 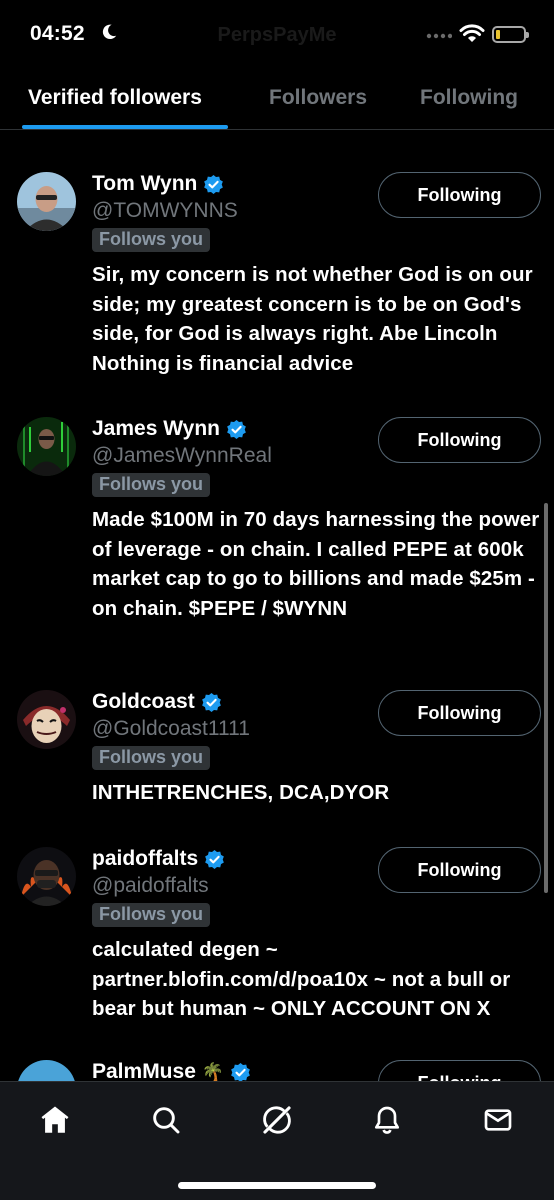 I want to click on nav-grok, so click(x=277, y=1120).